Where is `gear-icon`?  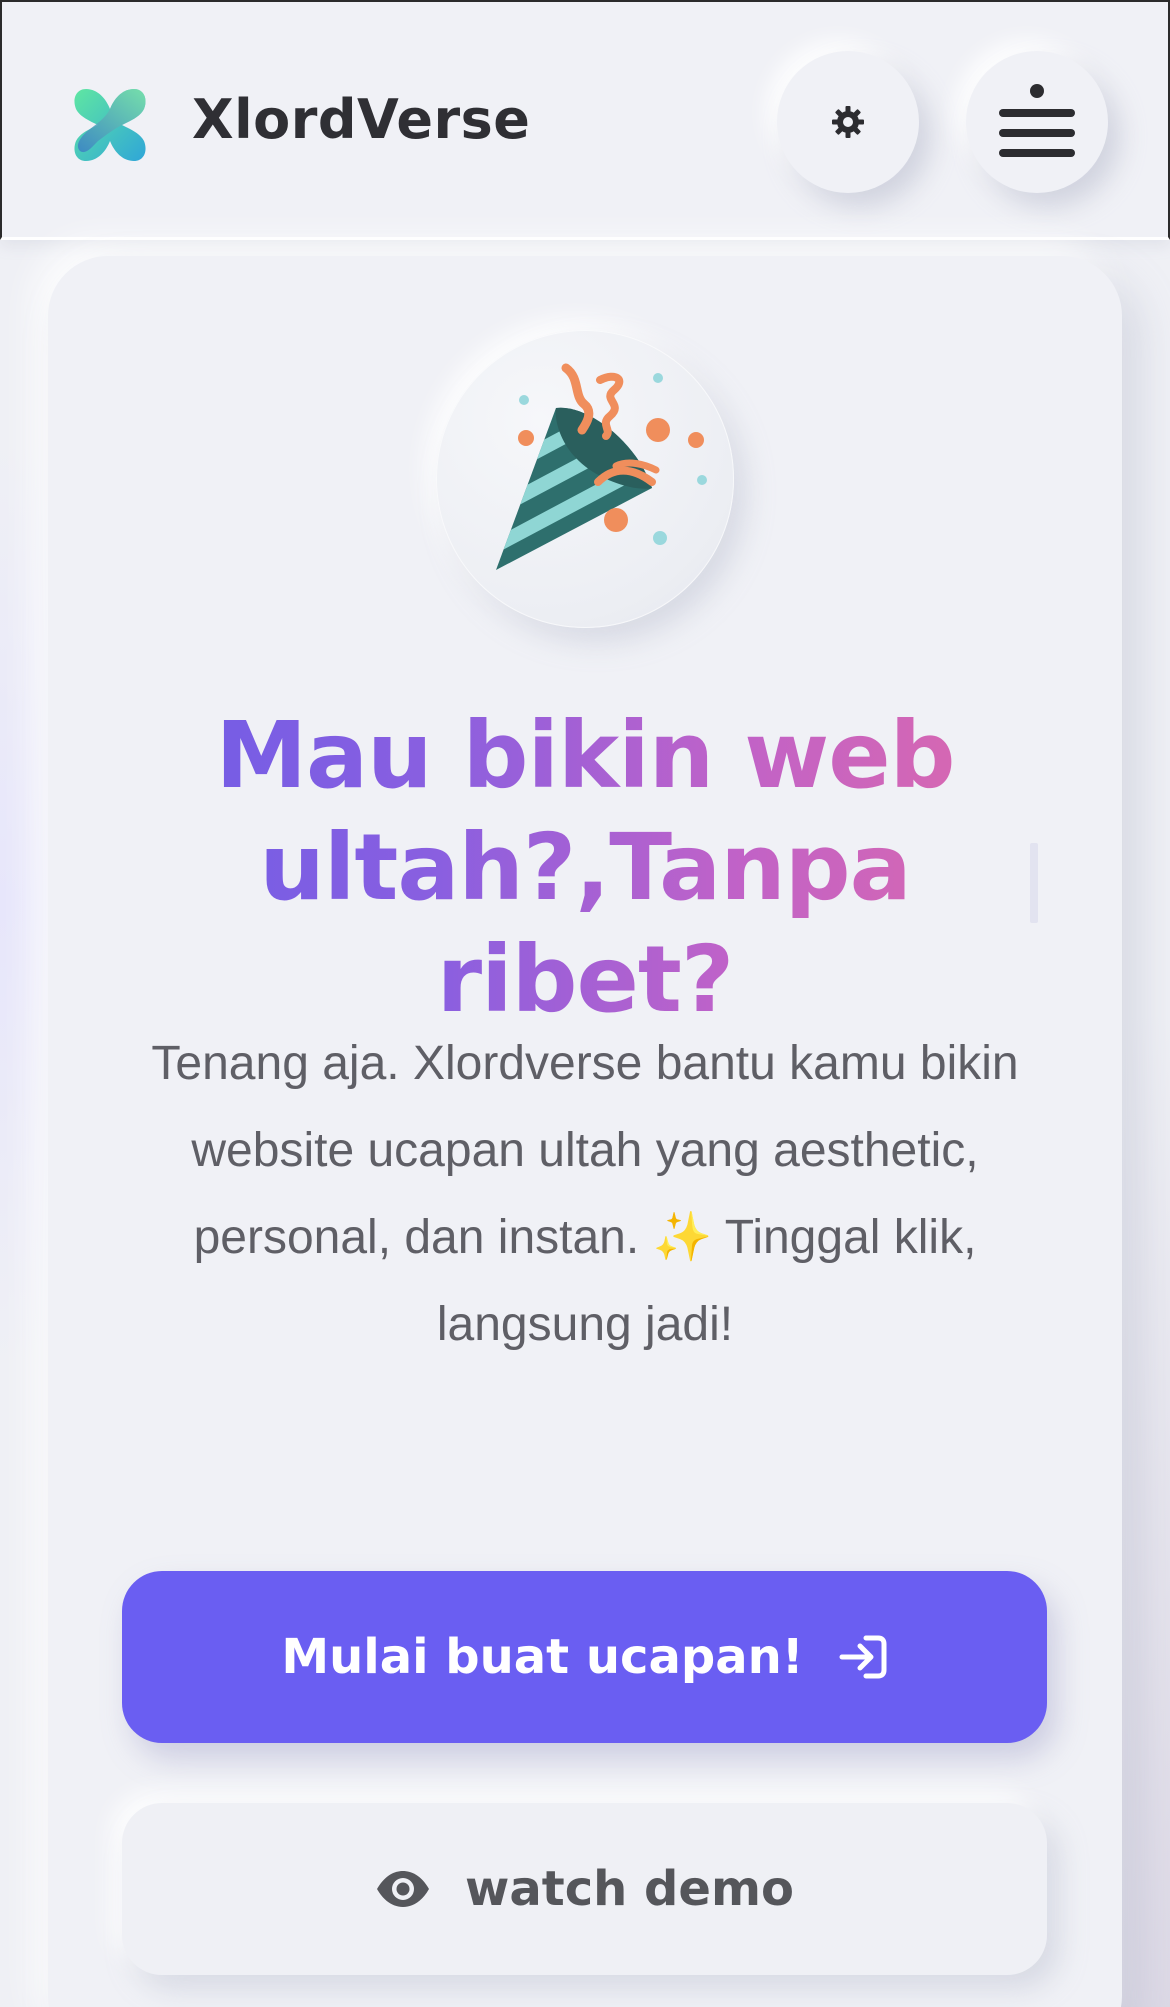 gear-icon is located at coordinates (848, 122).